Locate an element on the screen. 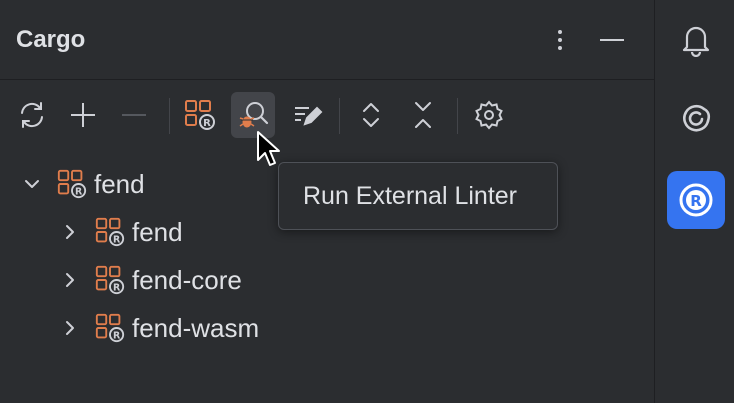 The image size is (734, 403). collapse-all-button is located at coordinates (423, 115).